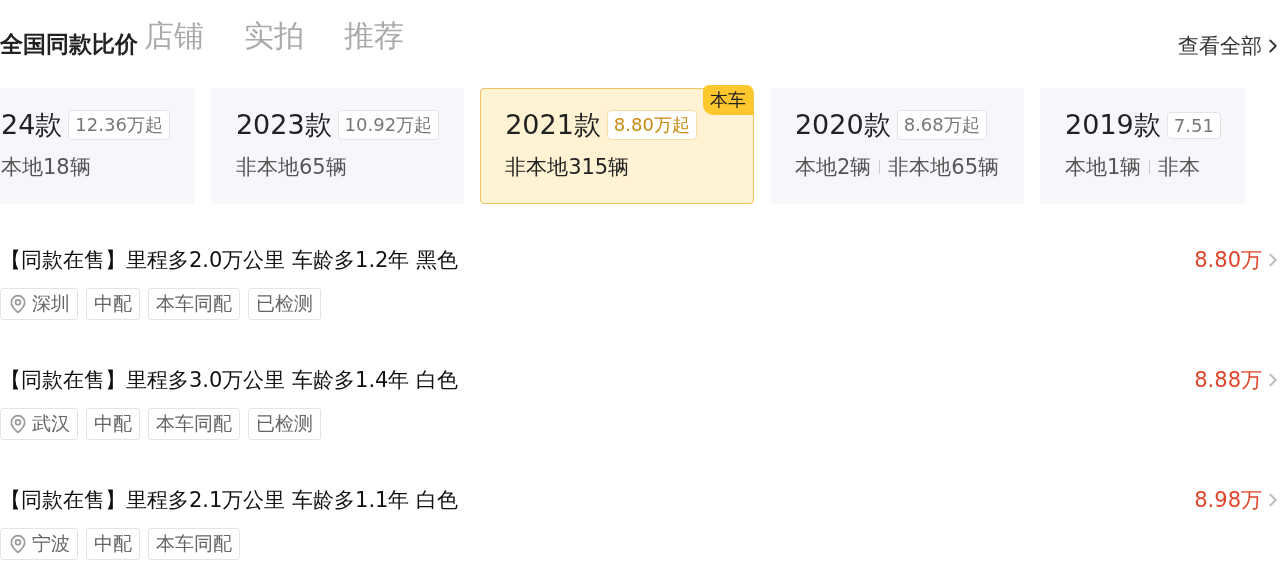 Image resolution: width=1284 pixels, height=564 pixels. I want to click on listing-title: 【同款在售】里程多2.1万公里 车龄多1.1年 白色, so click(229, 500).